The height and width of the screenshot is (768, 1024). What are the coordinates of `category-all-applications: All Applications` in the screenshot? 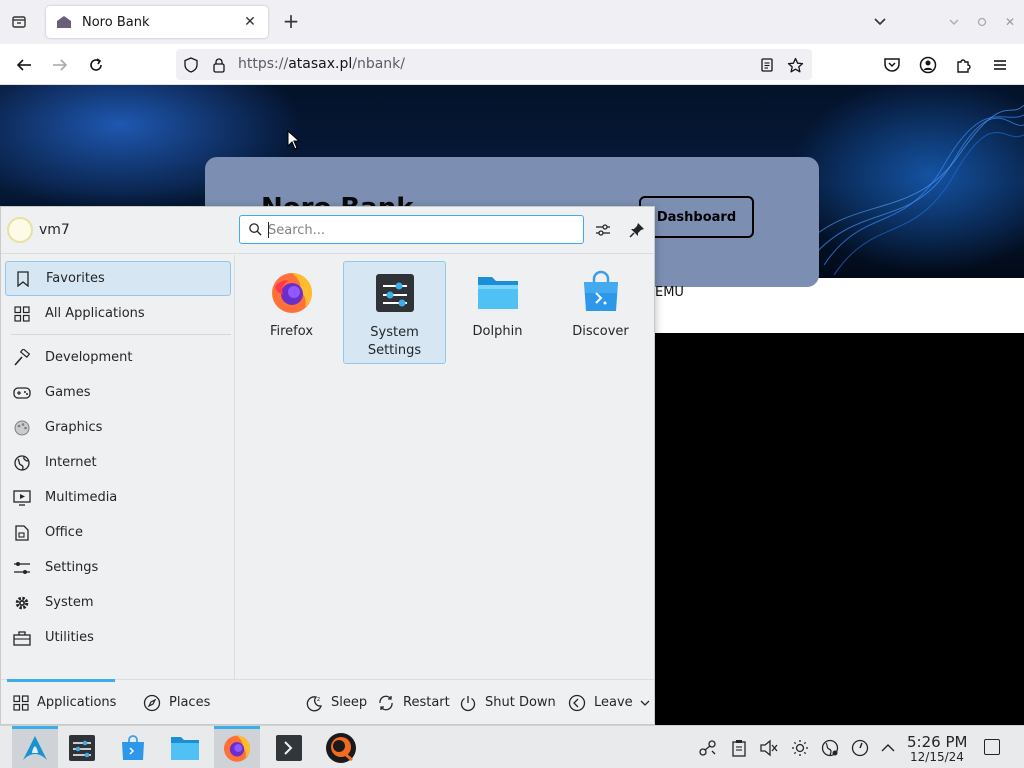 It's located at (118, 313).